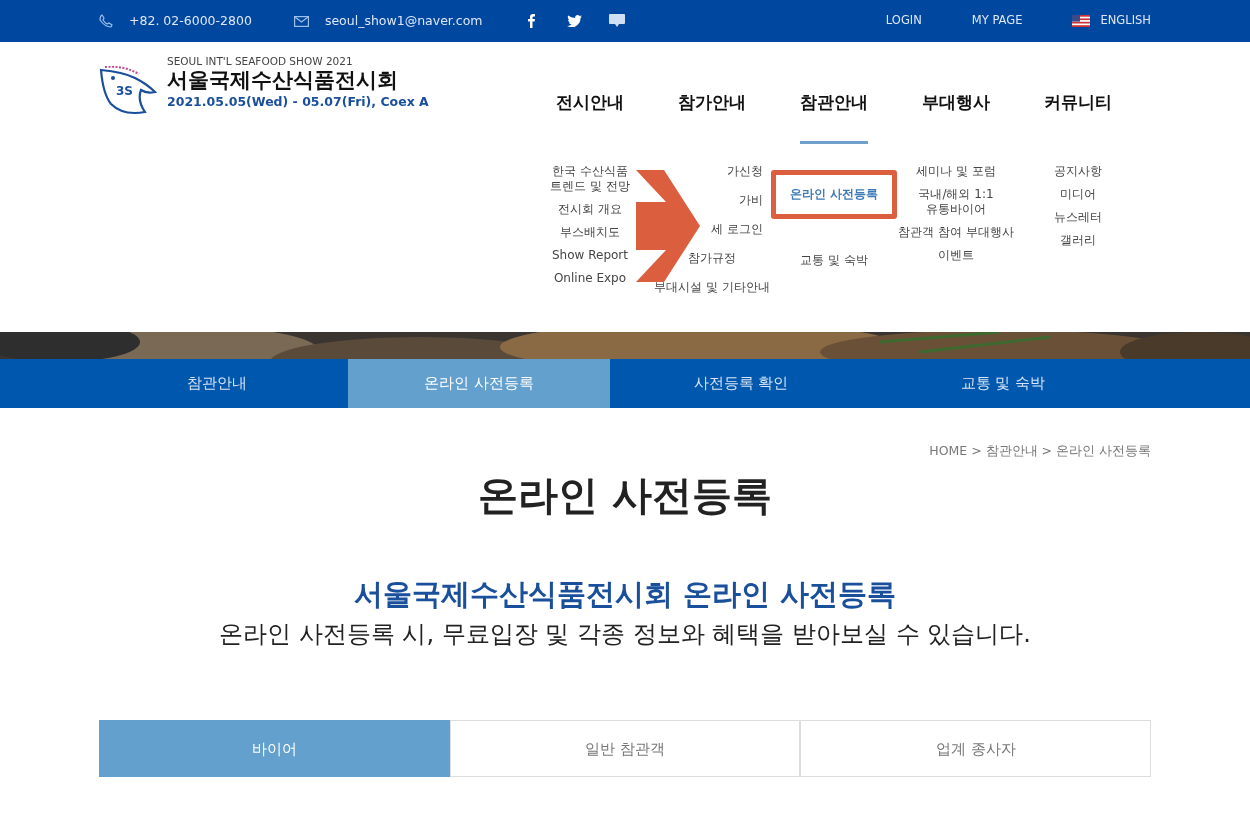  I want to click on menu-item: 공지사항, so click(1078, 171).